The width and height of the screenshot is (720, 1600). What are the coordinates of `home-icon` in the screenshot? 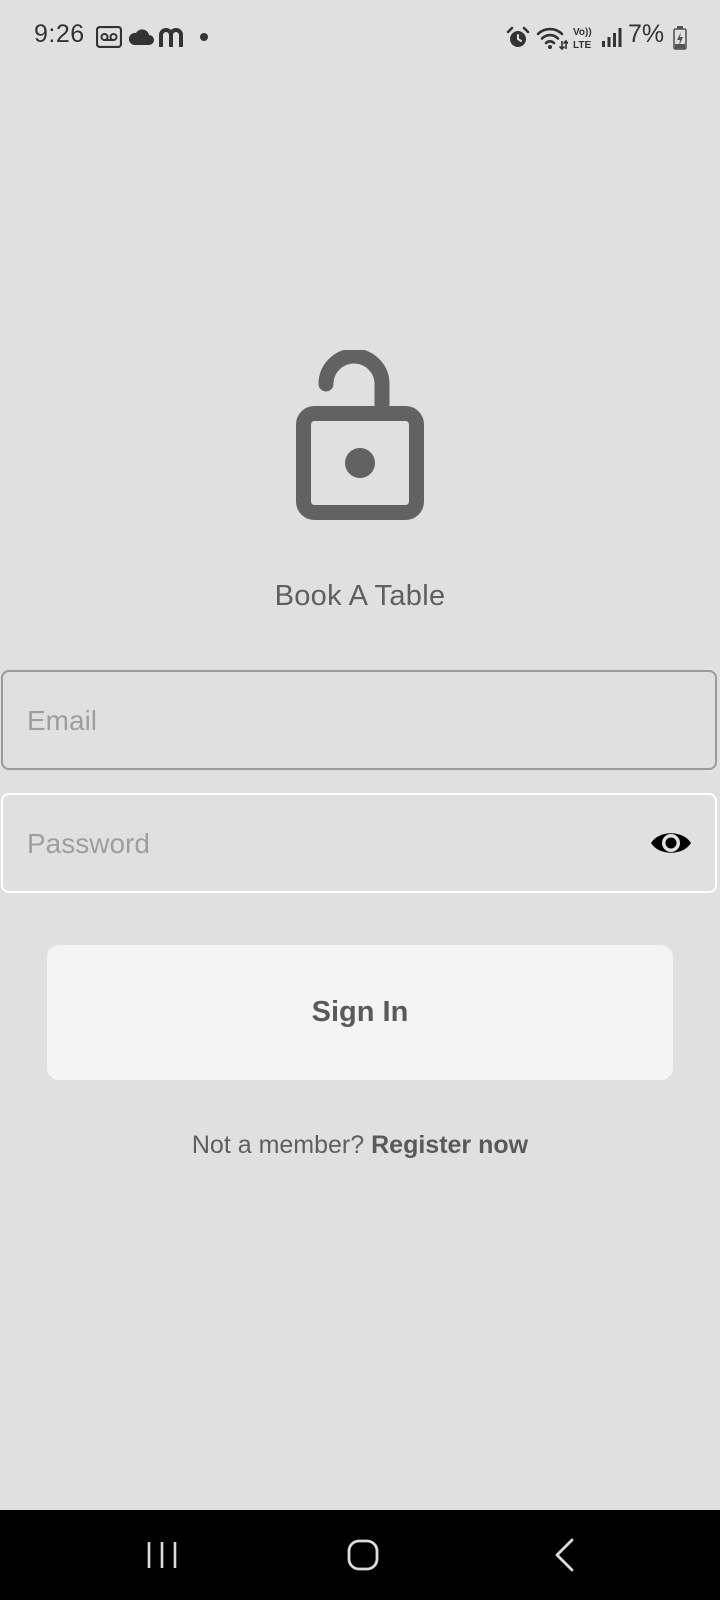 It's located at (363, 1555).